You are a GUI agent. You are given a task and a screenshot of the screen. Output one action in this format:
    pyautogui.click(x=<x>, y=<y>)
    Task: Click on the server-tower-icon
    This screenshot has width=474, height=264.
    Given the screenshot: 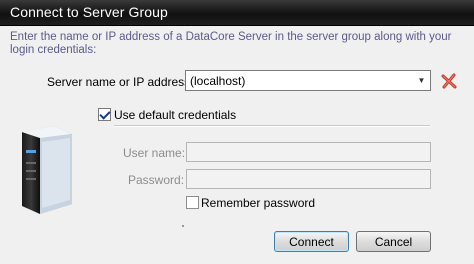 What is the action you would take?
    pyautogui.click(x=47, y=170)
    